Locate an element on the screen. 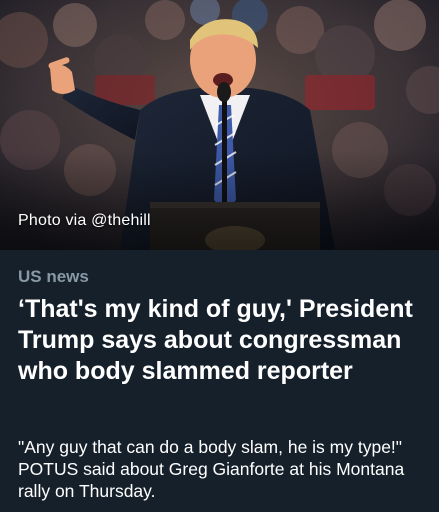 The height and width of the screenshot is (512, 439). photo-credit: Photo via @thehill is located at coordinates (84, 220).